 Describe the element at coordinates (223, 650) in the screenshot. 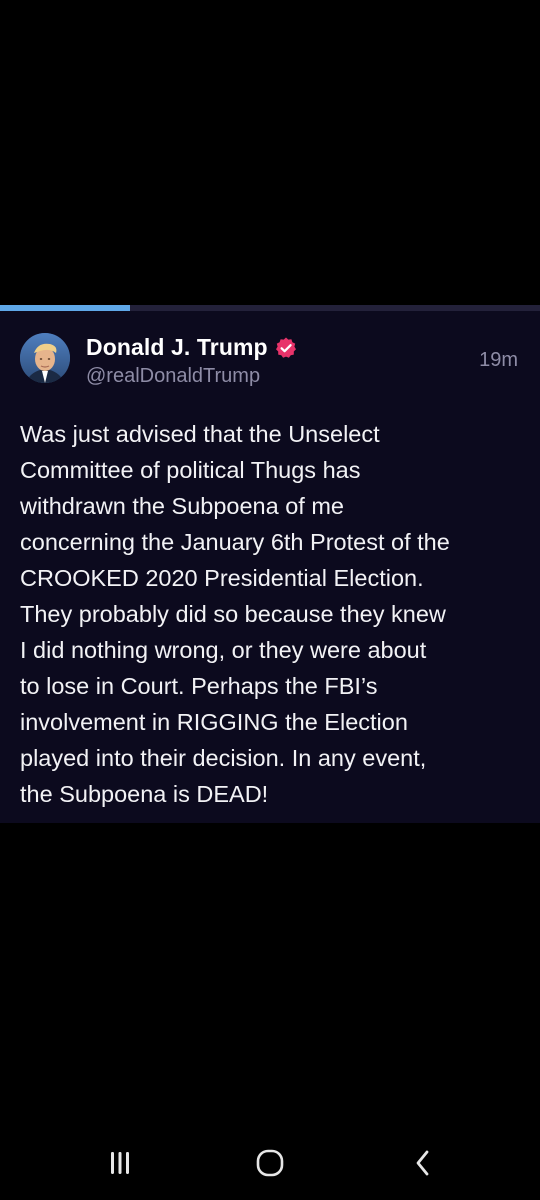

I see `post-text-line: I did nothing wrong, or they were about` at that location.